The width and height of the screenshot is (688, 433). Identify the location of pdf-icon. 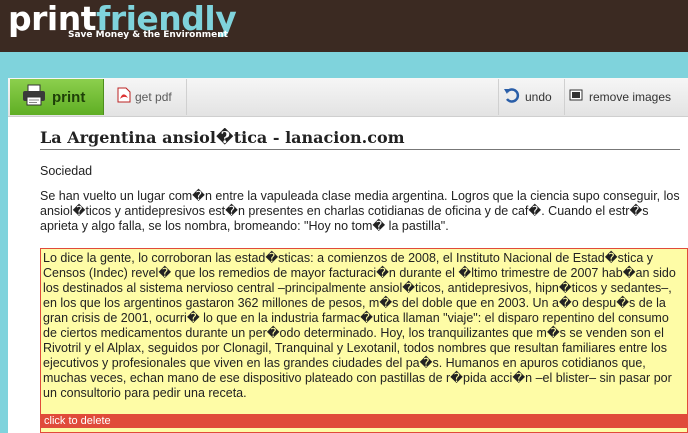
(124, 97).